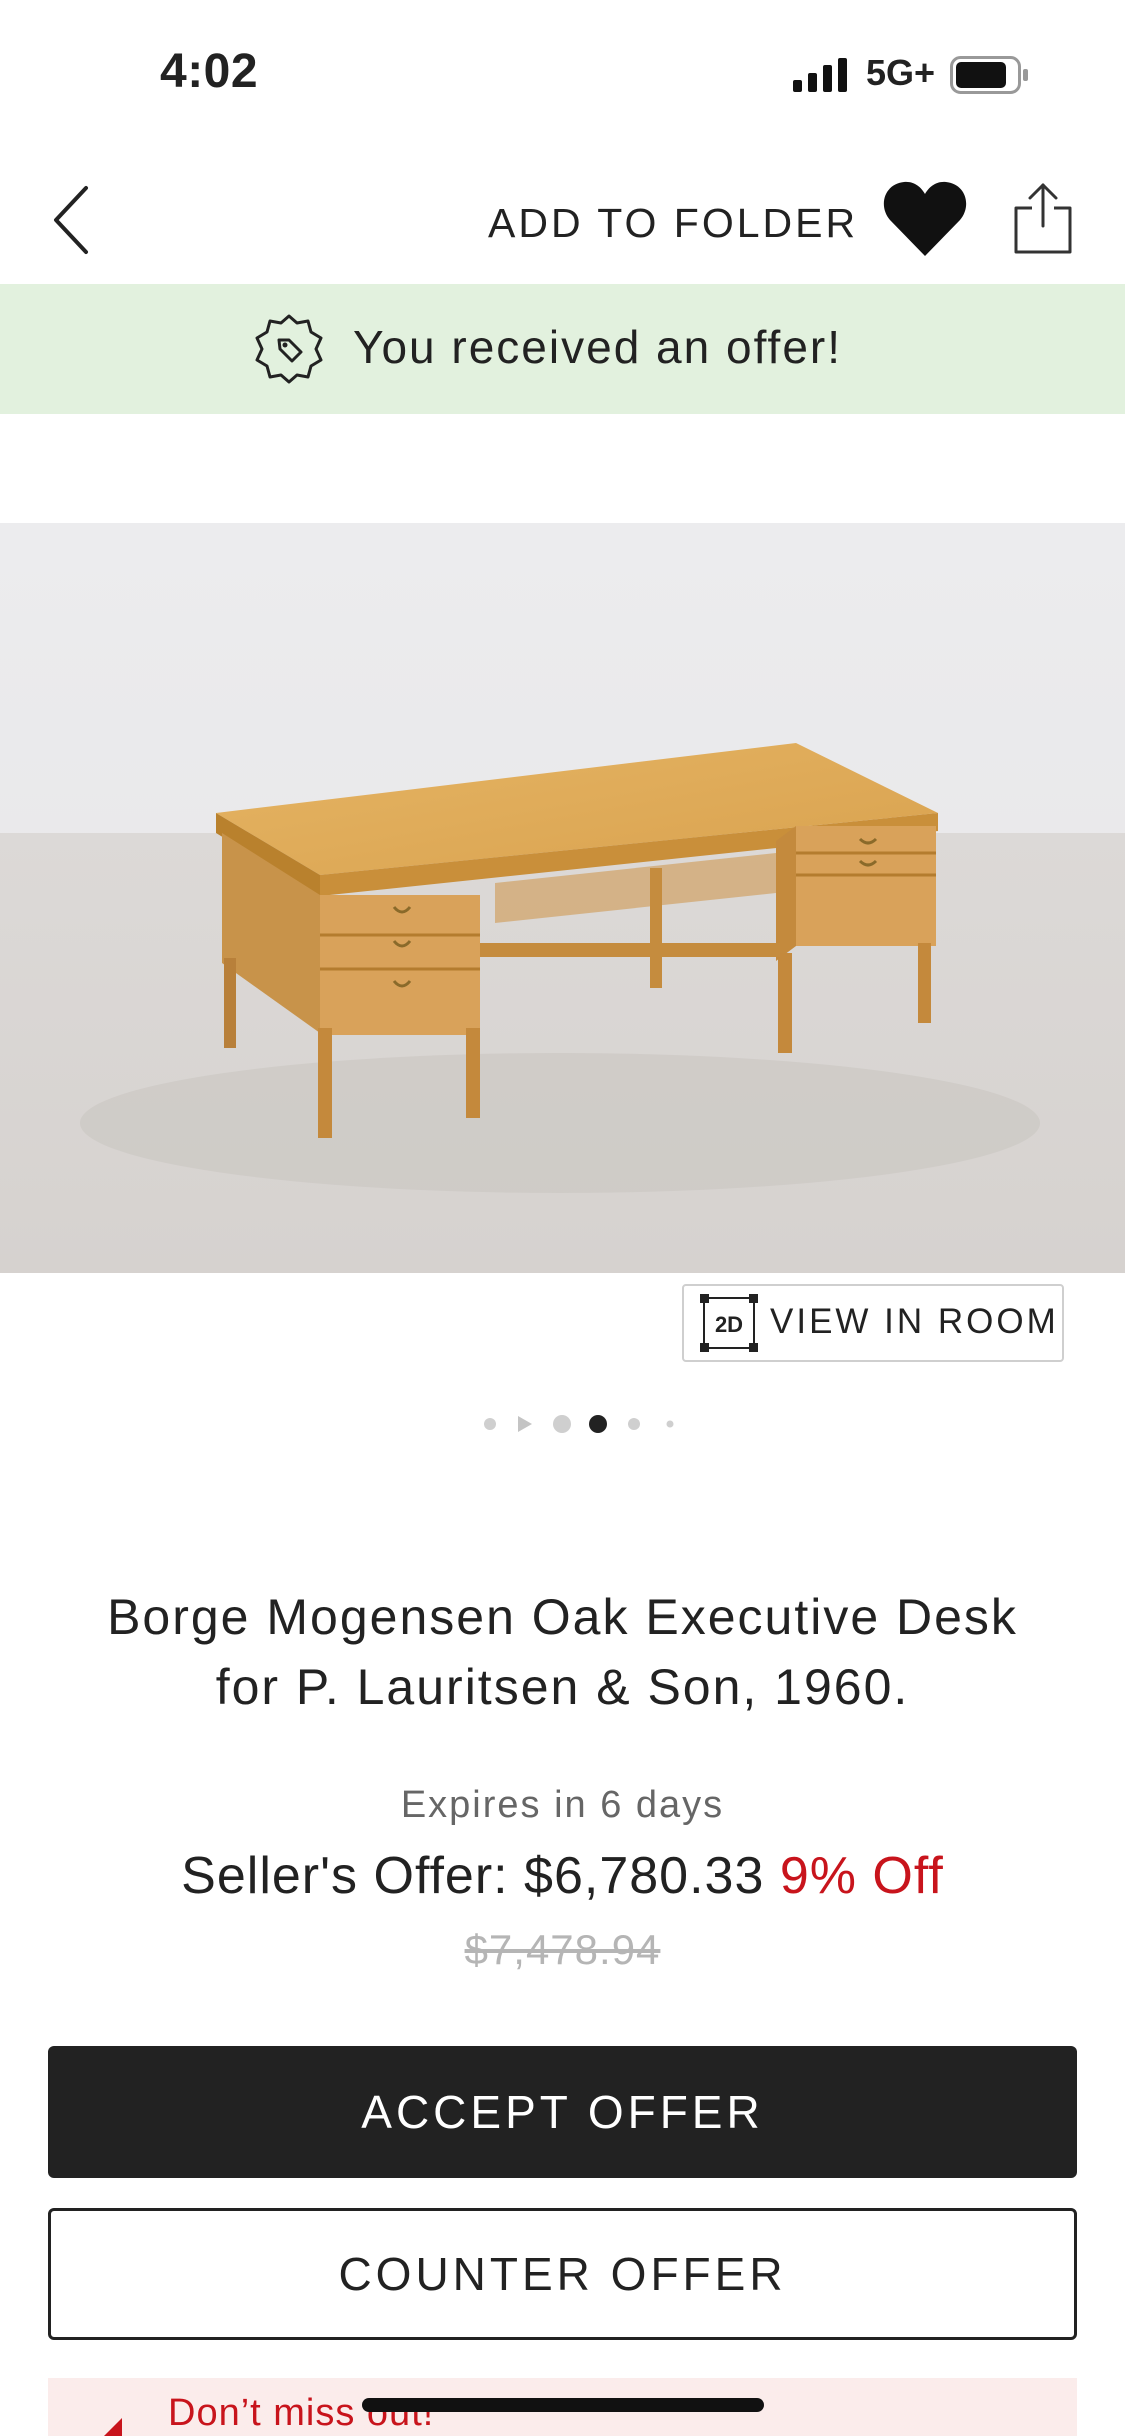  I want to click on seller-offer-price: Seller's Offer: $6,780.33, so click(473, 1876).